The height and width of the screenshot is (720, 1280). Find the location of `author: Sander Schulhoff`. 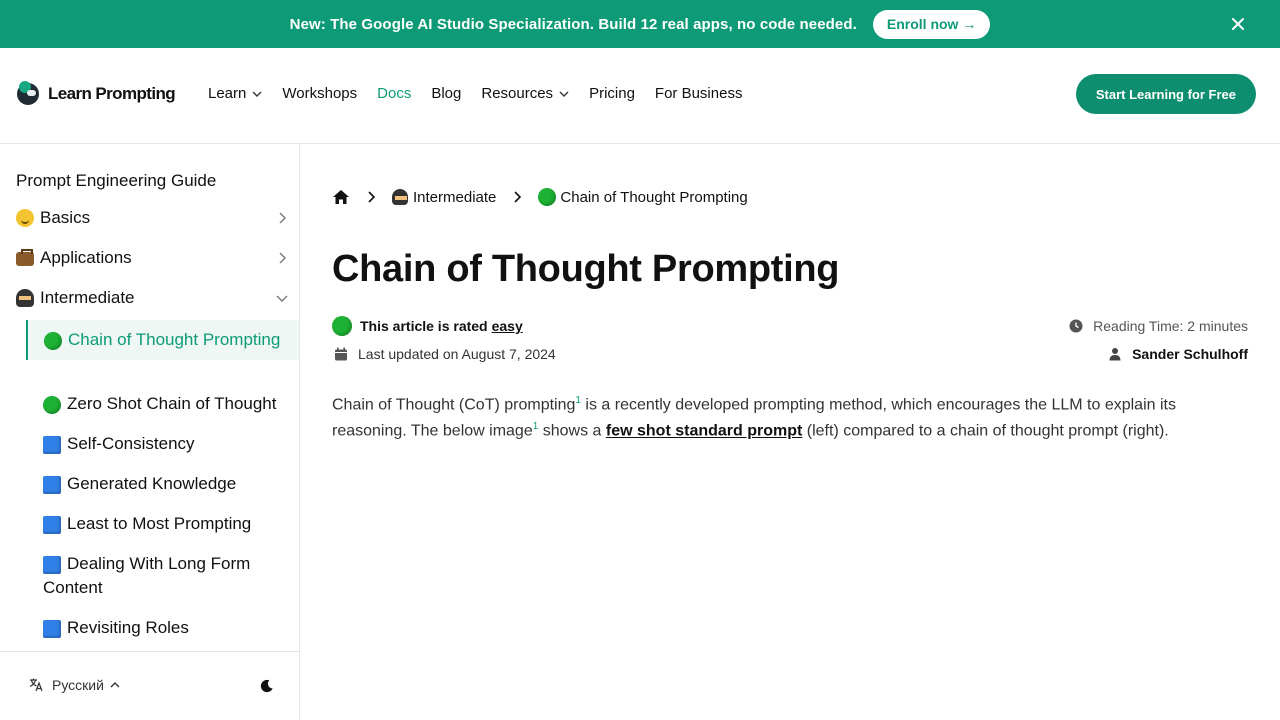

author: Sander Schulhoff is located at coordinates (1178, 354).